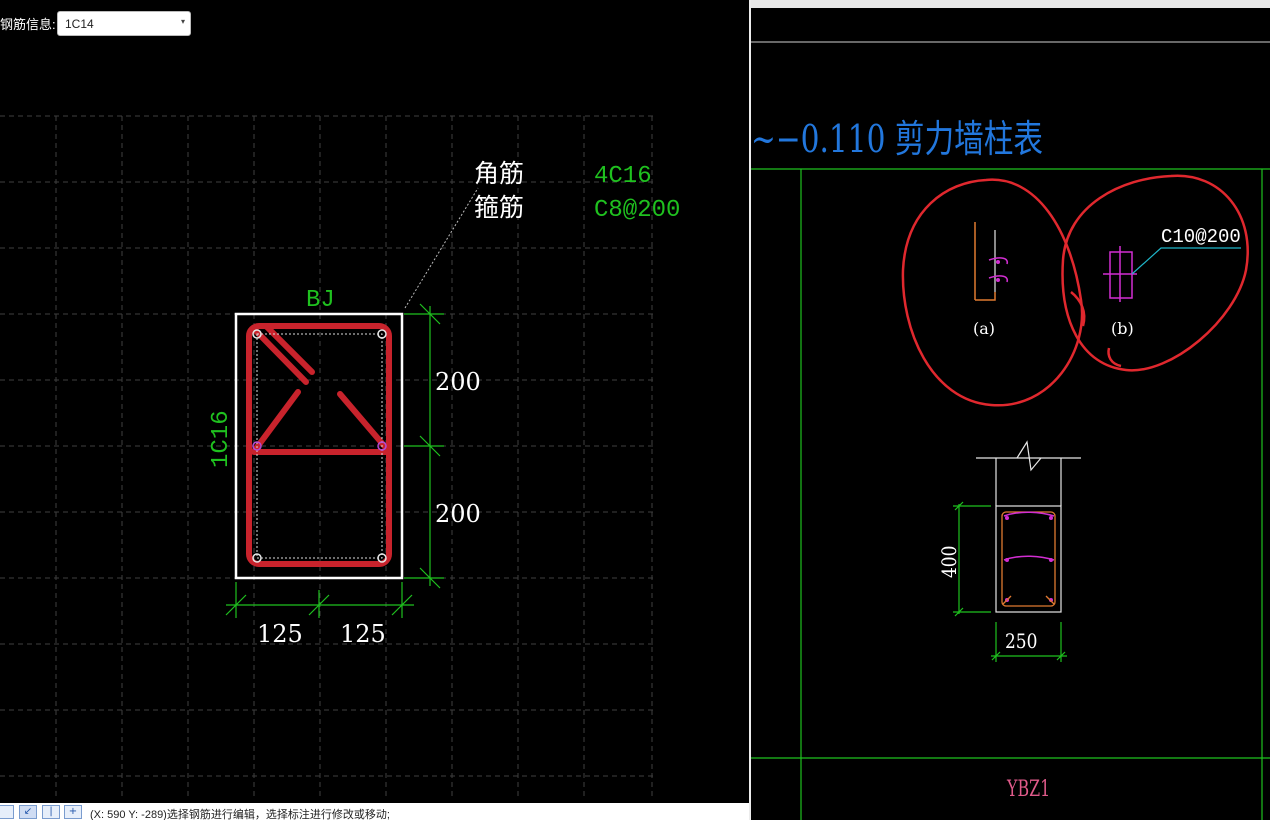  What do you see at coordinates (984, 328) in the screenshot?
I see `detail-a-label: (a)` at bounding box center [984, 328].